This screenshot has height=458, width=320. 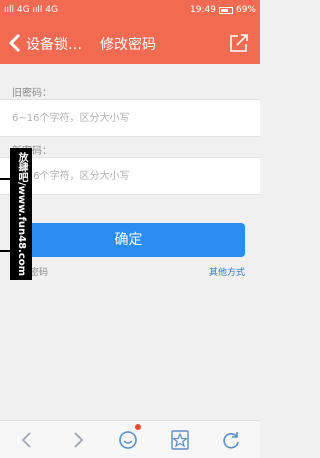 I want to click on battery-level: 69%, so click(x=245, y=10).